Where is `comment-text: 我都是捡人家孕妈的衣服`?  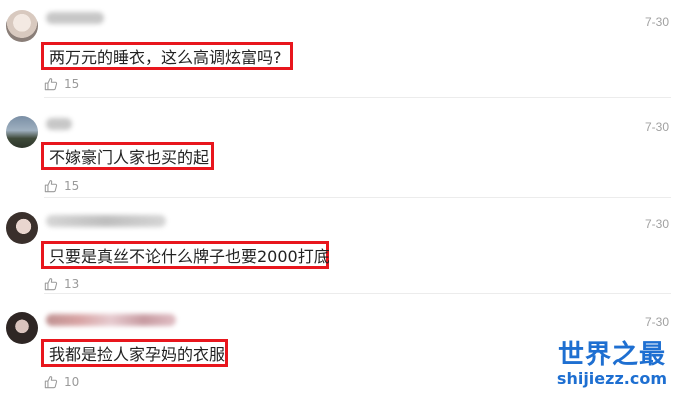 comment-text: 我都是捡人家孕妈的衣服 is located at coordinates (134, 353).